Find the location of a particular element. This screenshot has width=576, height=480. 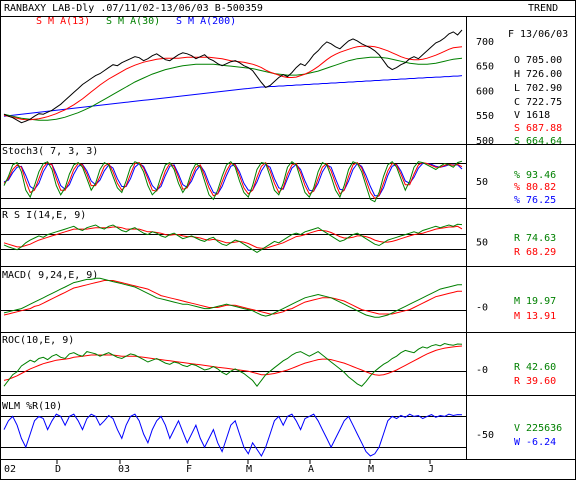

rsi-title: R S I(14,E, 9) is located at coordinates (44, 215).